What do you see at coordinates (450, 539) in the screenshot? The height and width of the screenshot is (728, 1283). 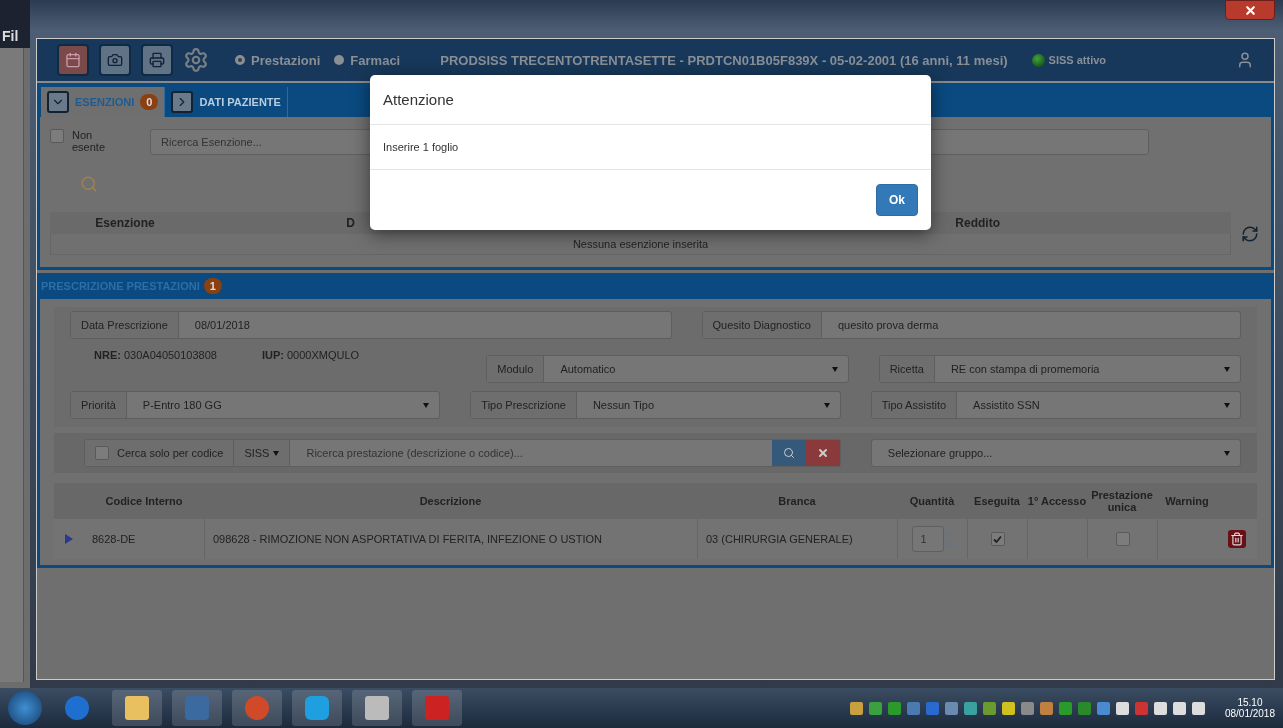 I see `table-cell: 098628 - RIMOZIONE NON ASPORTATIVA DI FERITA, INFEZIONE O USTION` at bounding box center [450, 539].